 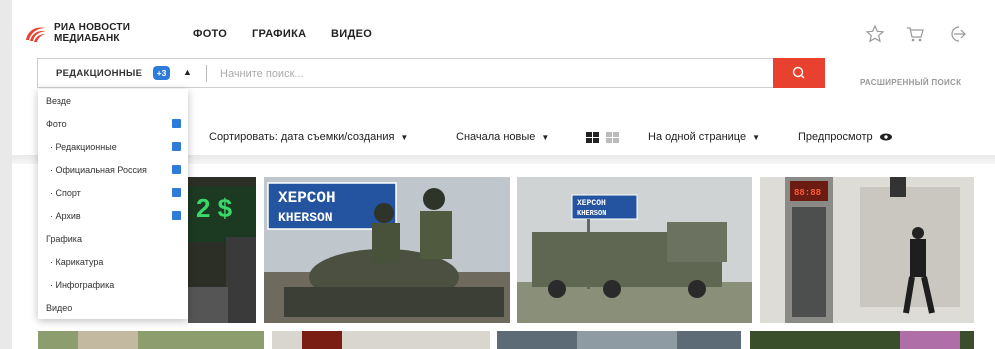 I want to click on caret-up-icon: ▲, so click(x=187, y=72).